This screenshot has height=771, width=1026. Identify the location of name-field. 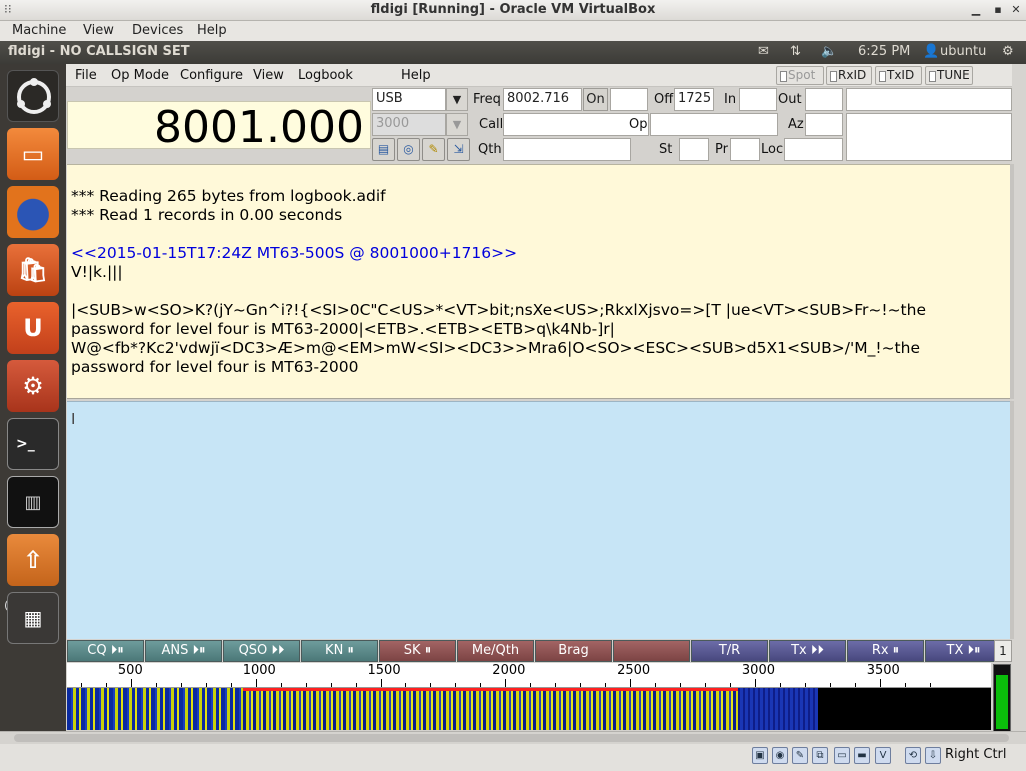
(929, 99).